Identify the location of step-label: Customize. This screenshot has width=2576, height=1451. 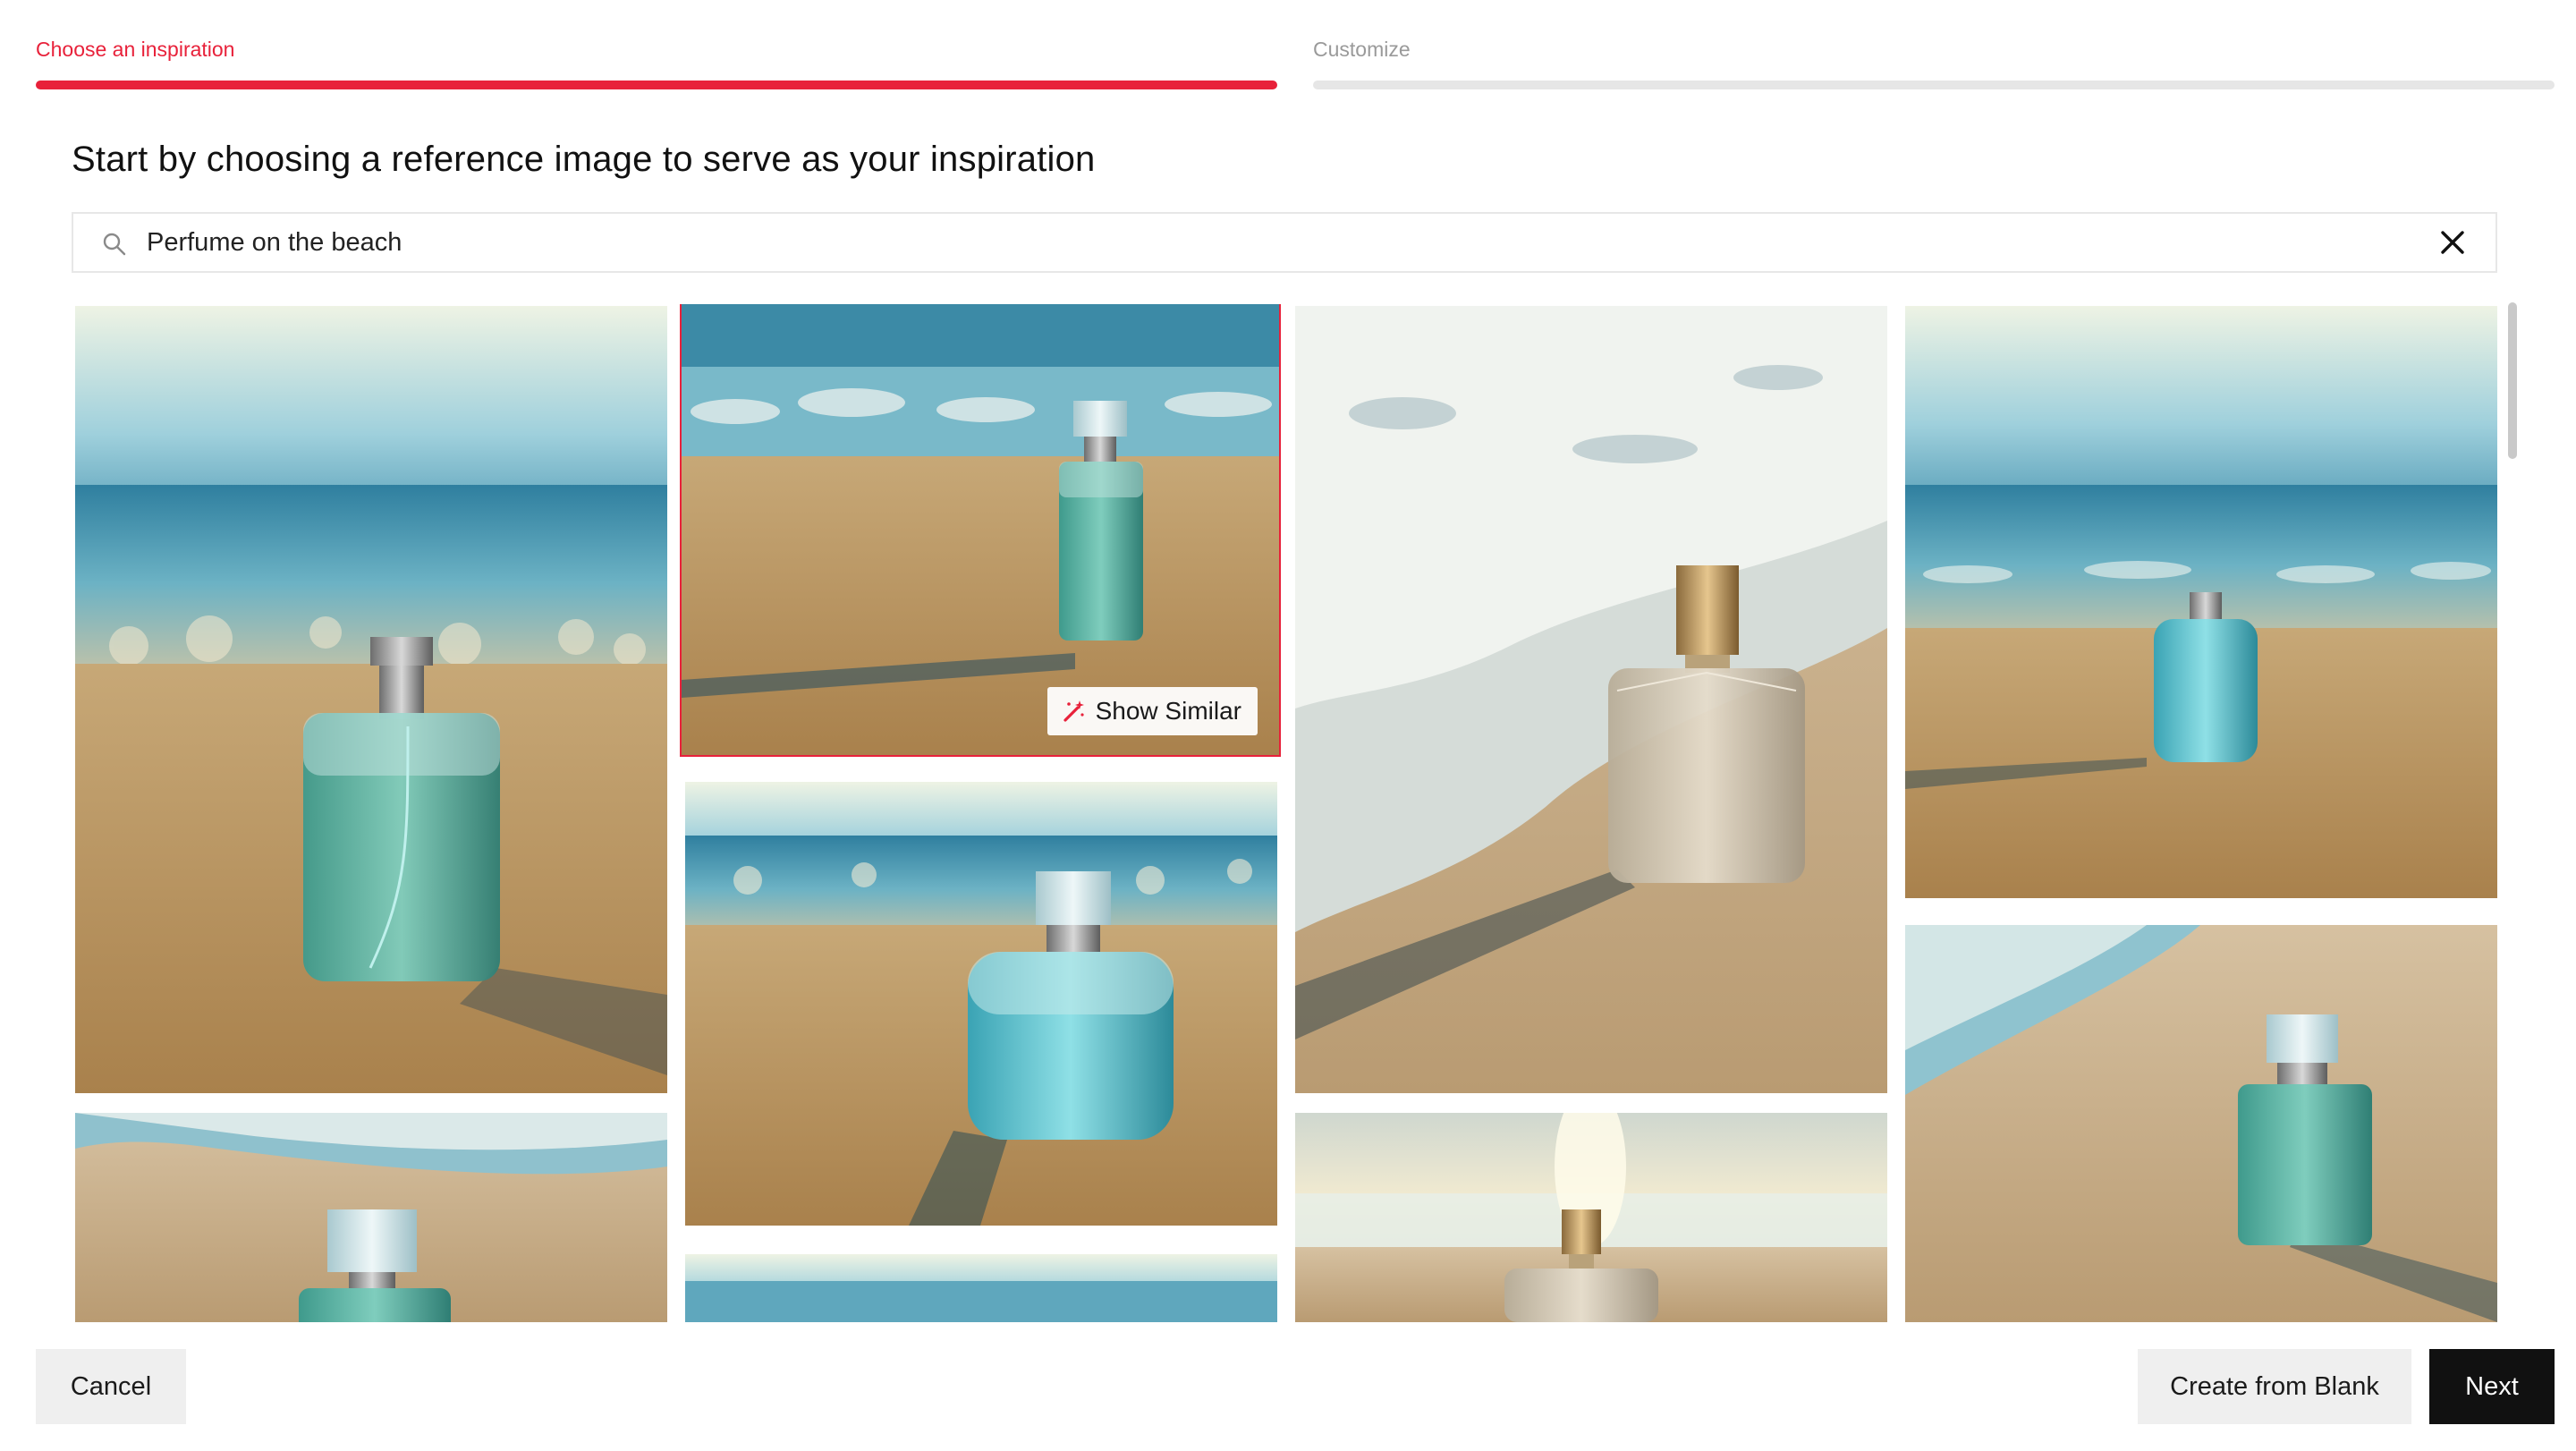
(1362, 50).